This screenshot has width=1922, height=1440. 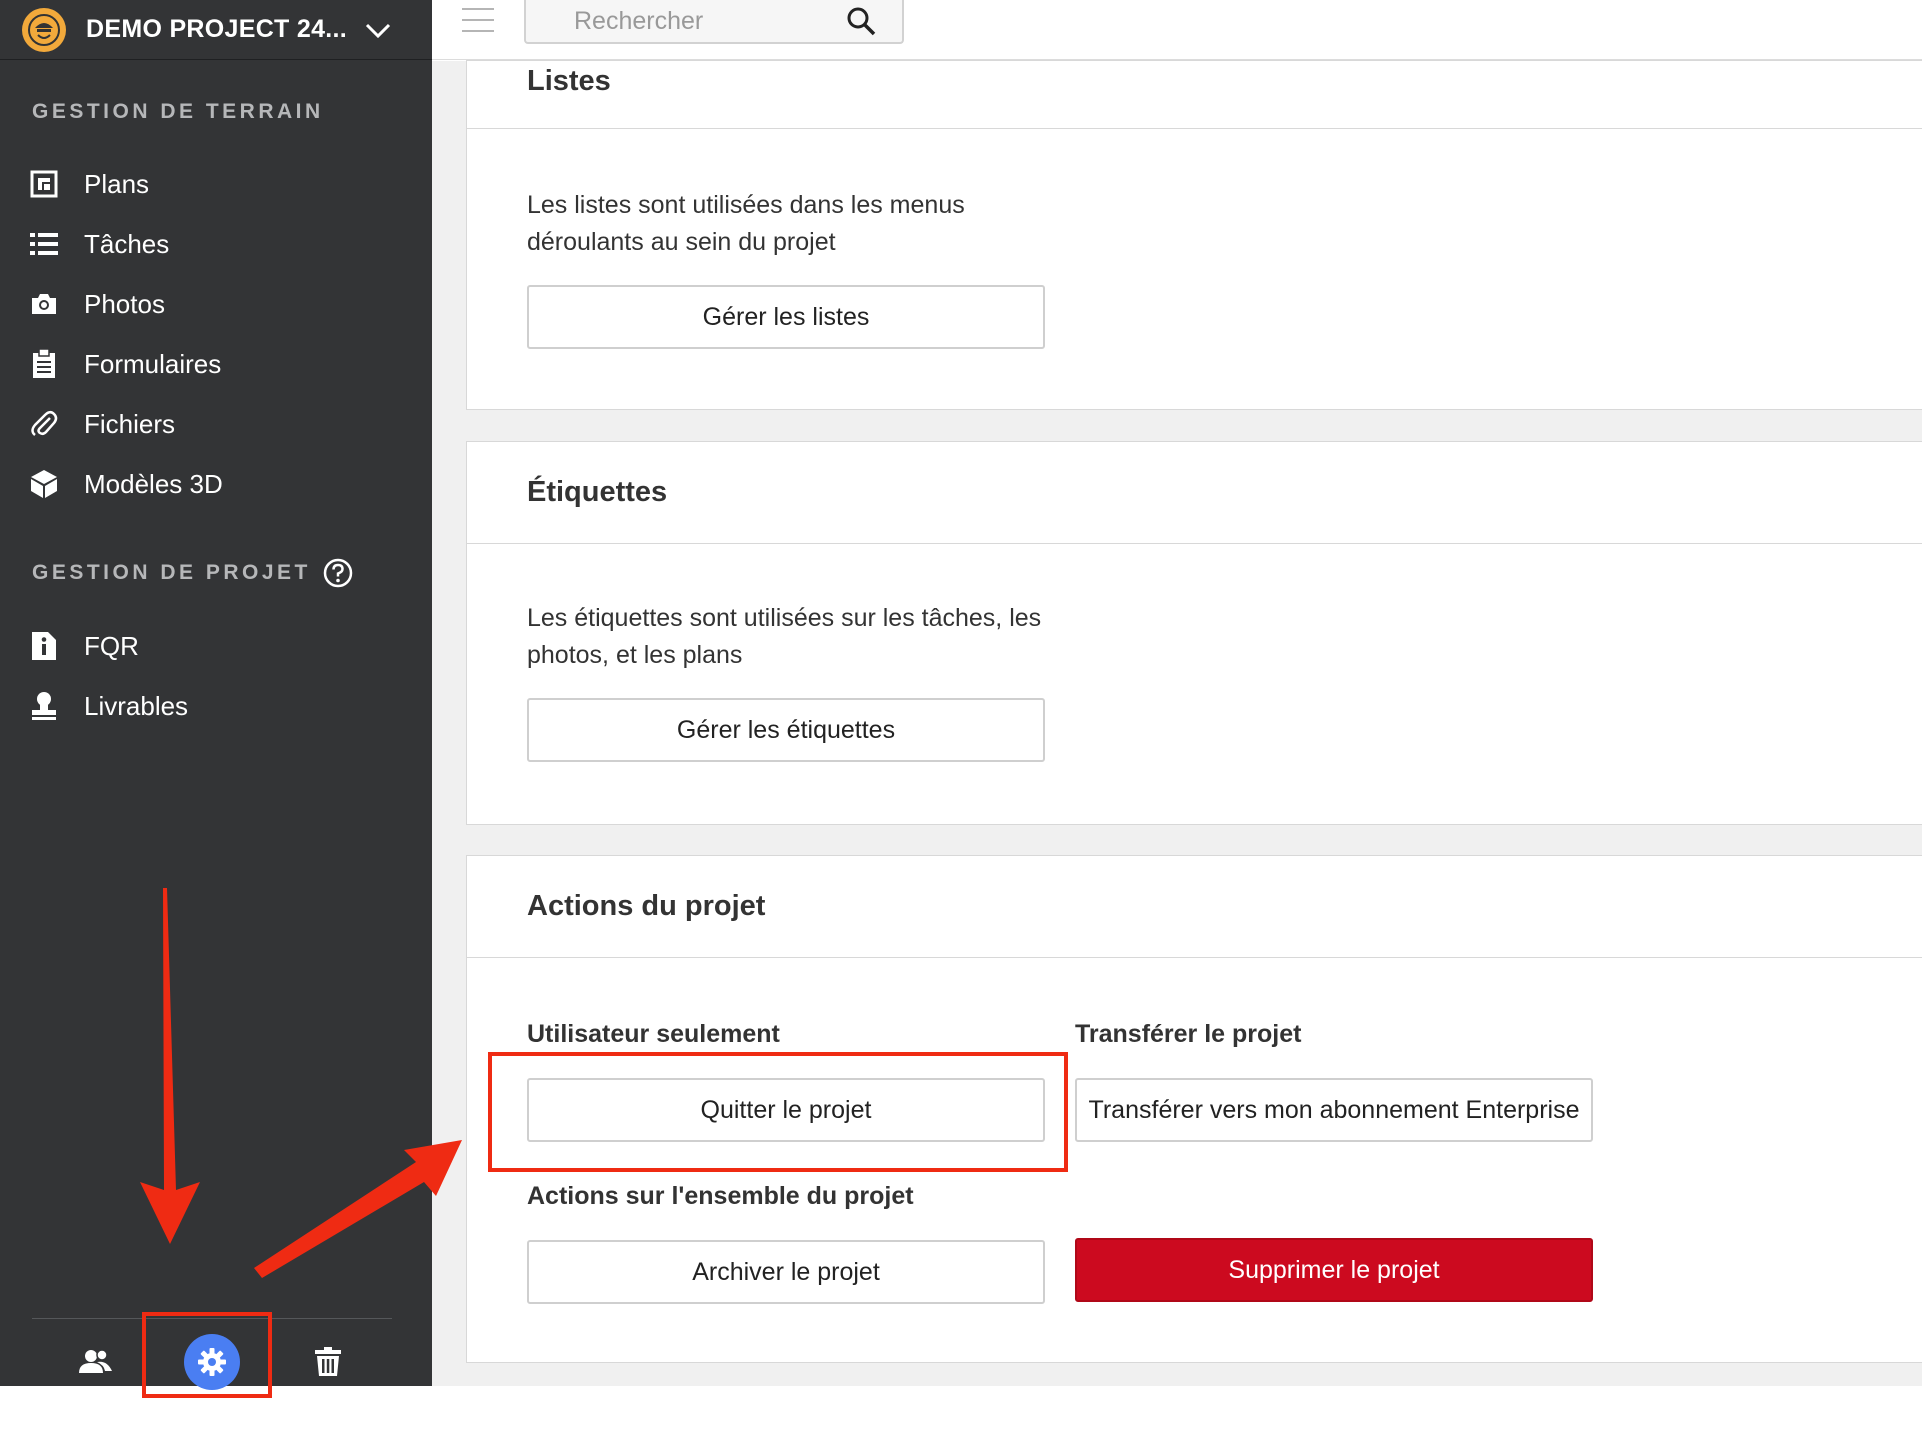 I want to click on sidebar-item-label: Livrables, so click(x=136, y=705).